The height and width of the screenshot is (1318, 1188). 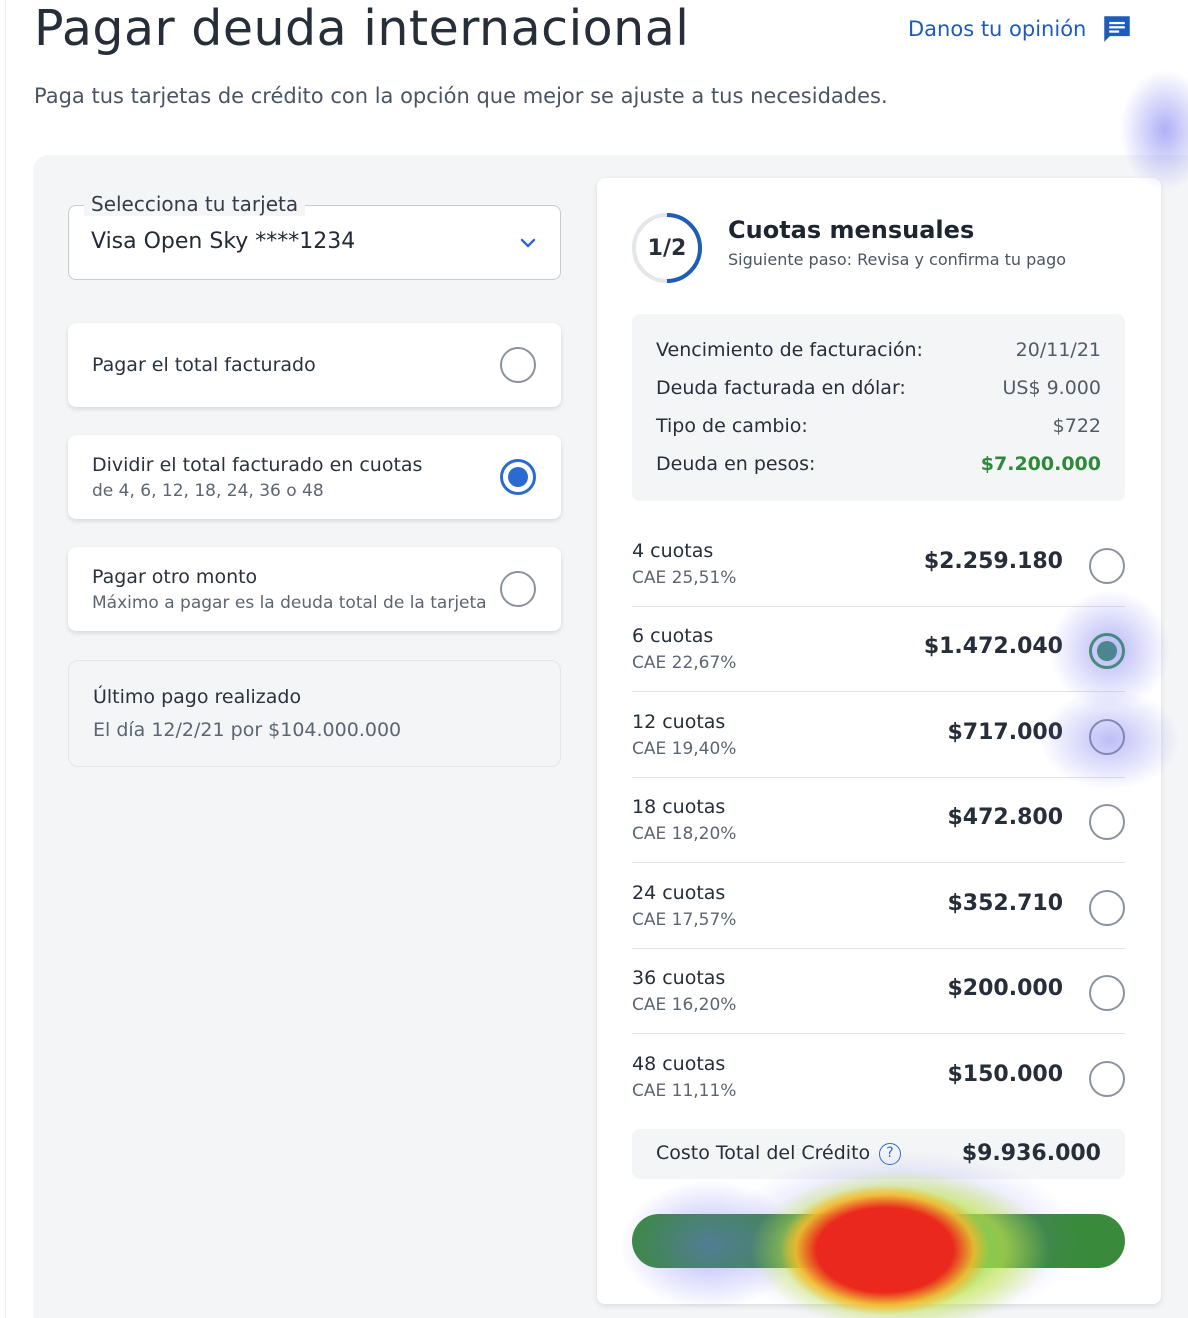 What do you see at coordinates (667, 248) in the screenshot?
I see `step-indicator: 1/2` at bounding box center [667, 248].